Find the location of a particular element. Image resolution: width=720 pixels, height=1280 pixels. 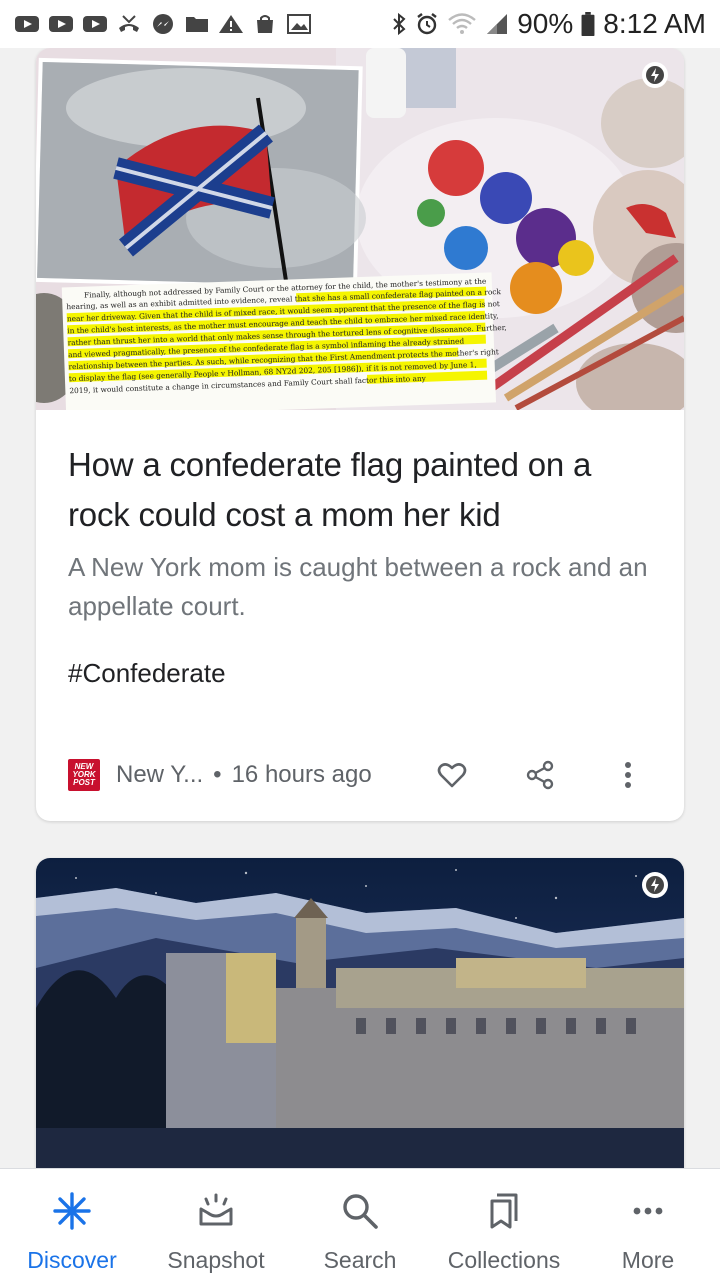

search-icon is located at coordinates (360, 1211).